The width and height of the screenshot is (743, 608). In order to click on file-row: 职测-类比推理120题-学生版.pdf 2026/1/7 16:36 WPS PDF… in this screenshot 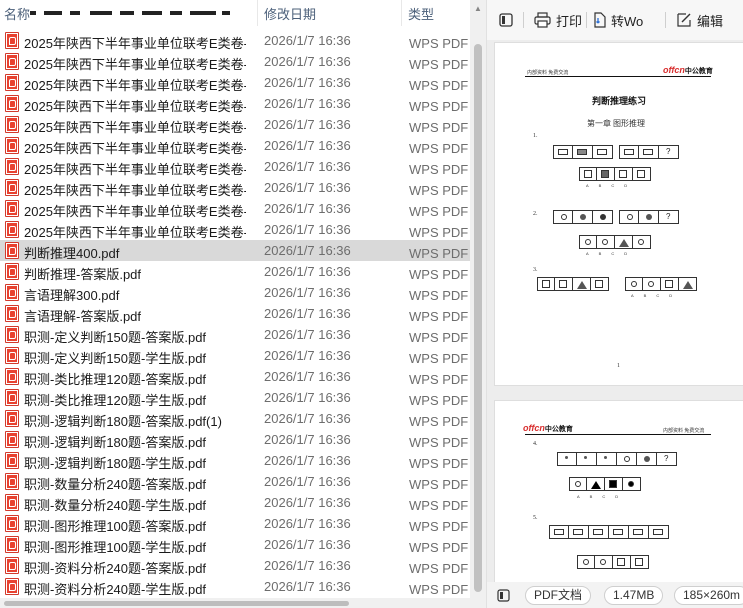, I will do `click(235, 397)`.